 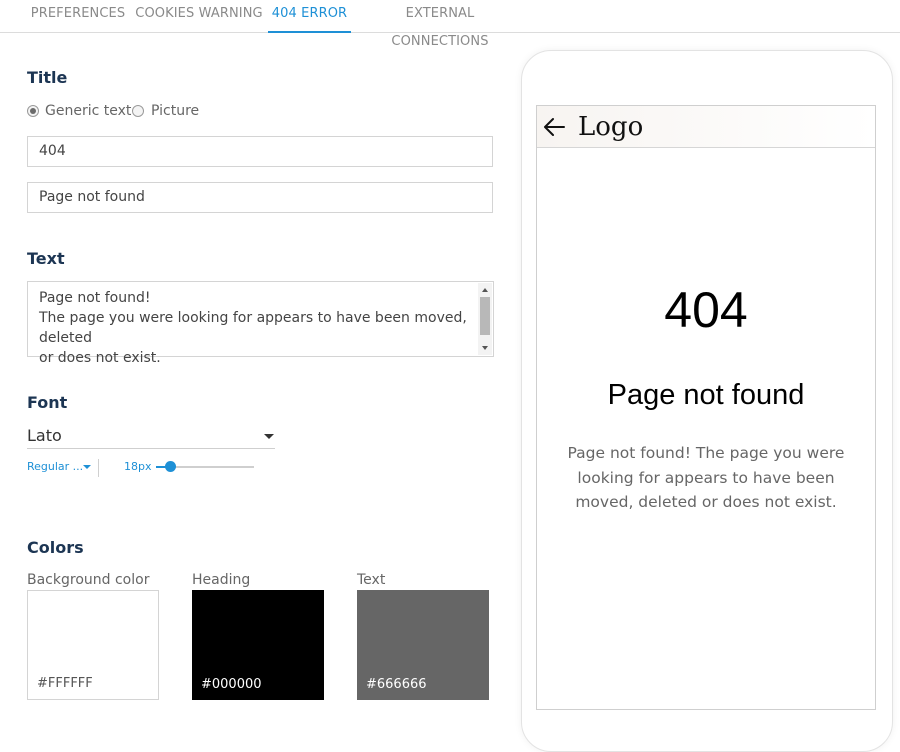 I want to click on picture-radio-label: Picture, so click(x=175, y=111).